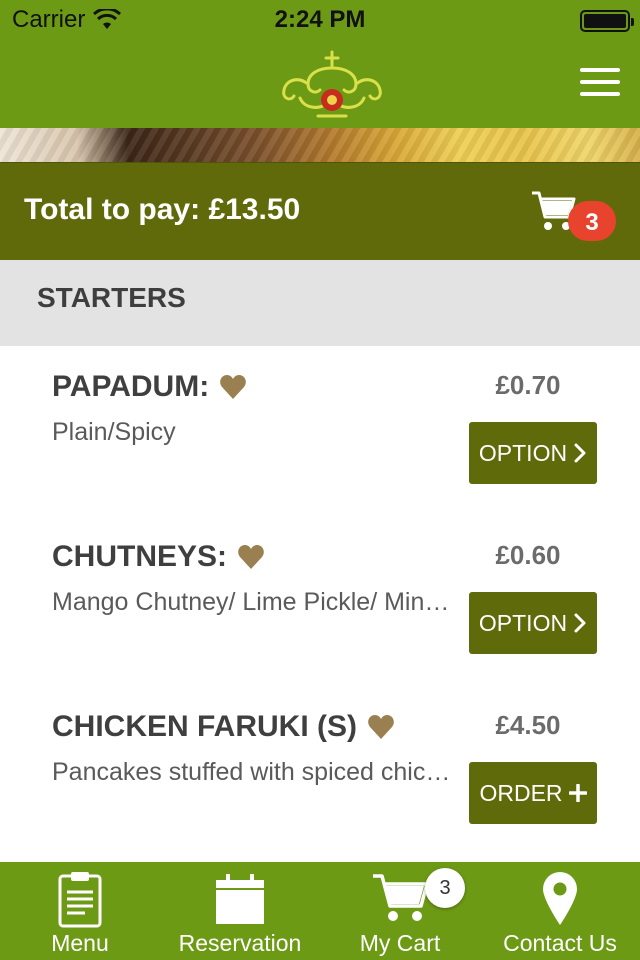 The width and height of the screenshot is (640, 960). Describe the element at coordinates (320, 211) in the screenshot. I see `total-bar: Total to pay: £13.50 3` at that location.